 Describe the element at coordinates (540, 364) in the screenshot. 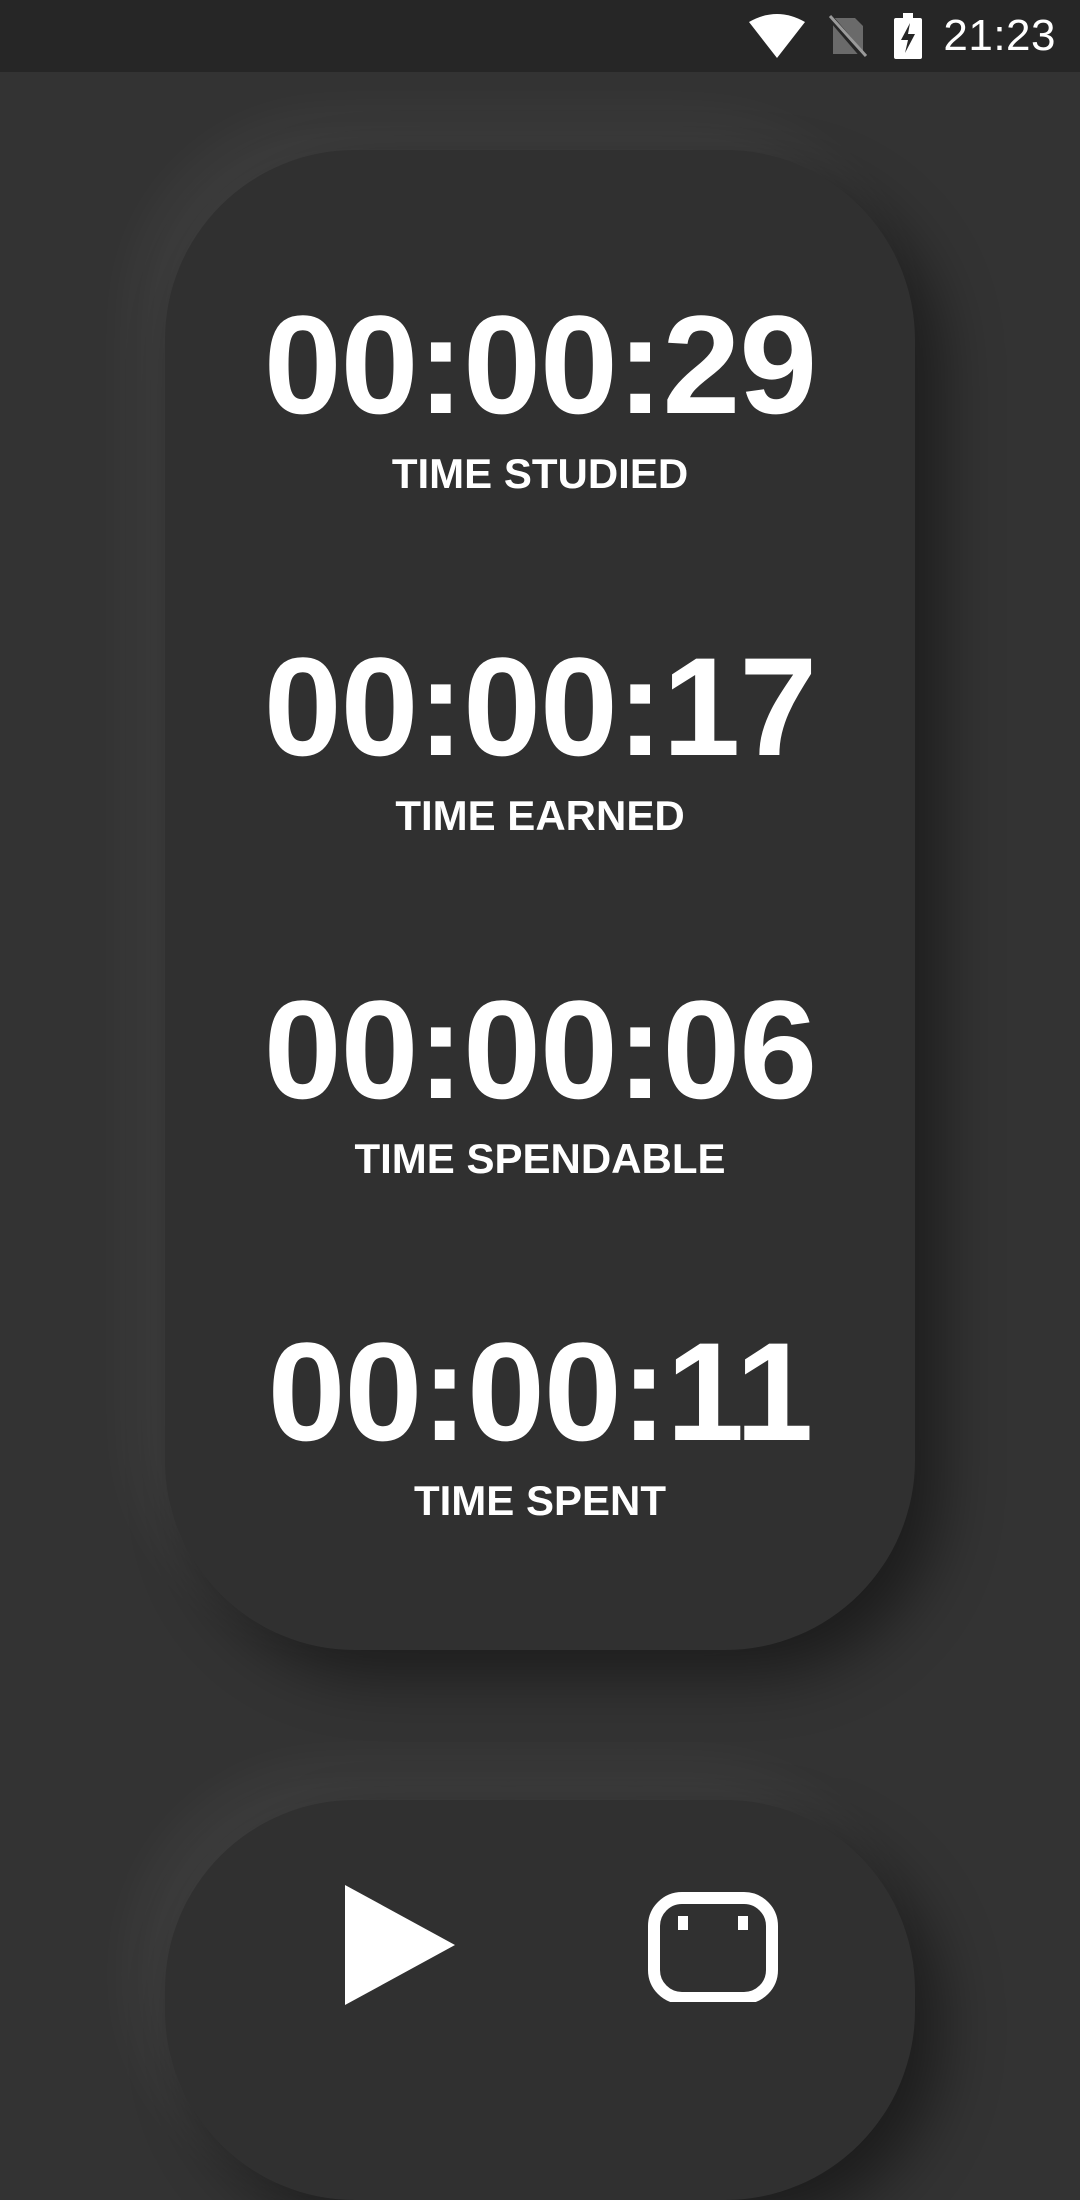

I see `time-studied-value: 00:00:29` at that location.